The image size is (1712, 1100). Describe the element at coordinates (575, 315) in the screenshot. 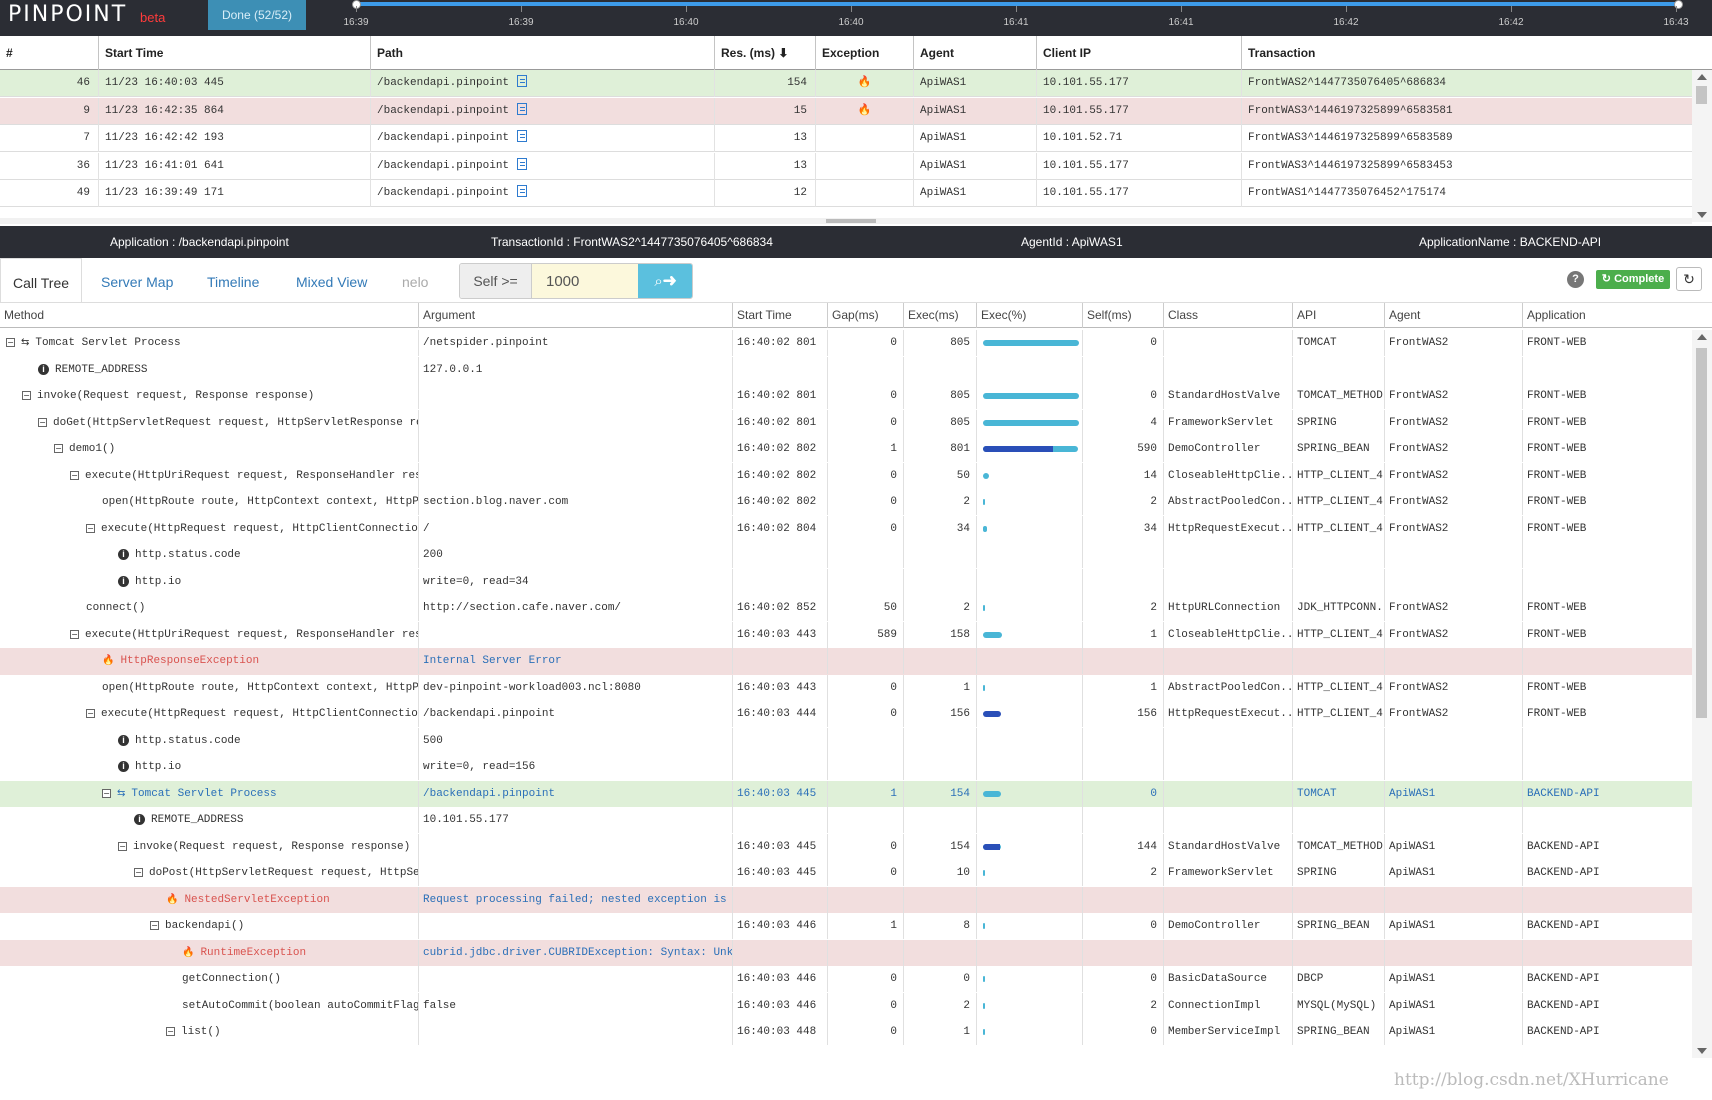

I see `col-argument-header: Argument` at that location.